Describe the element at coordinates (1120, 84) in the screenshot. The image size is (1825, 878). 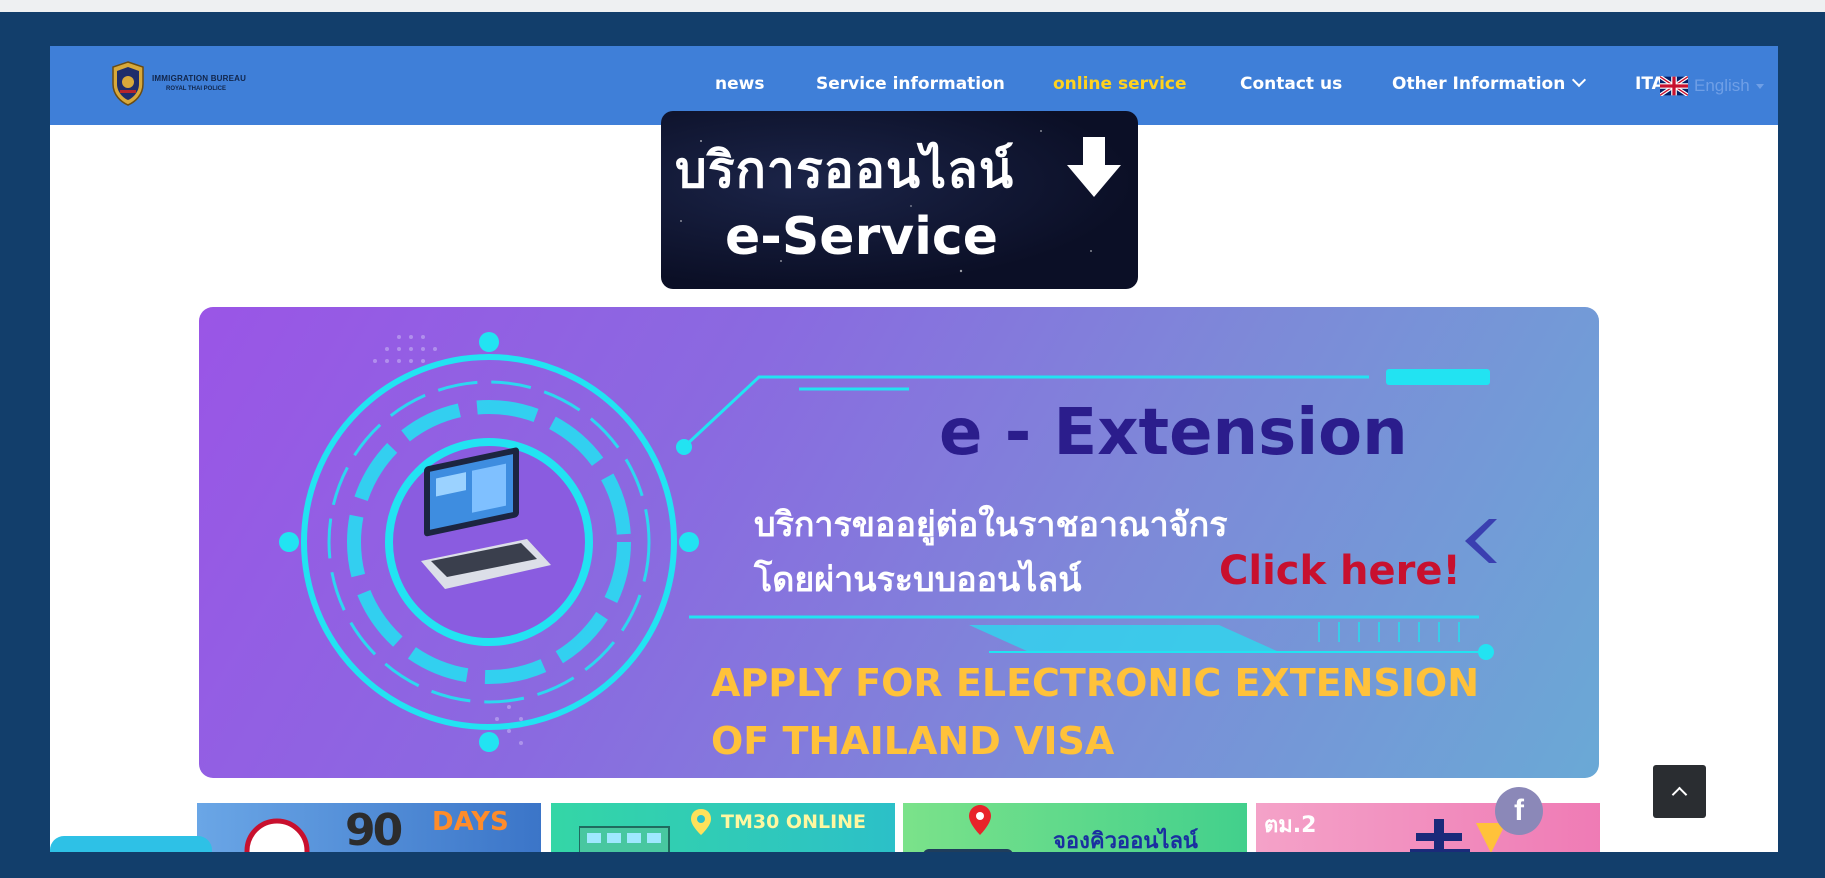
I see `menu-item-online-service: online service` at that location.